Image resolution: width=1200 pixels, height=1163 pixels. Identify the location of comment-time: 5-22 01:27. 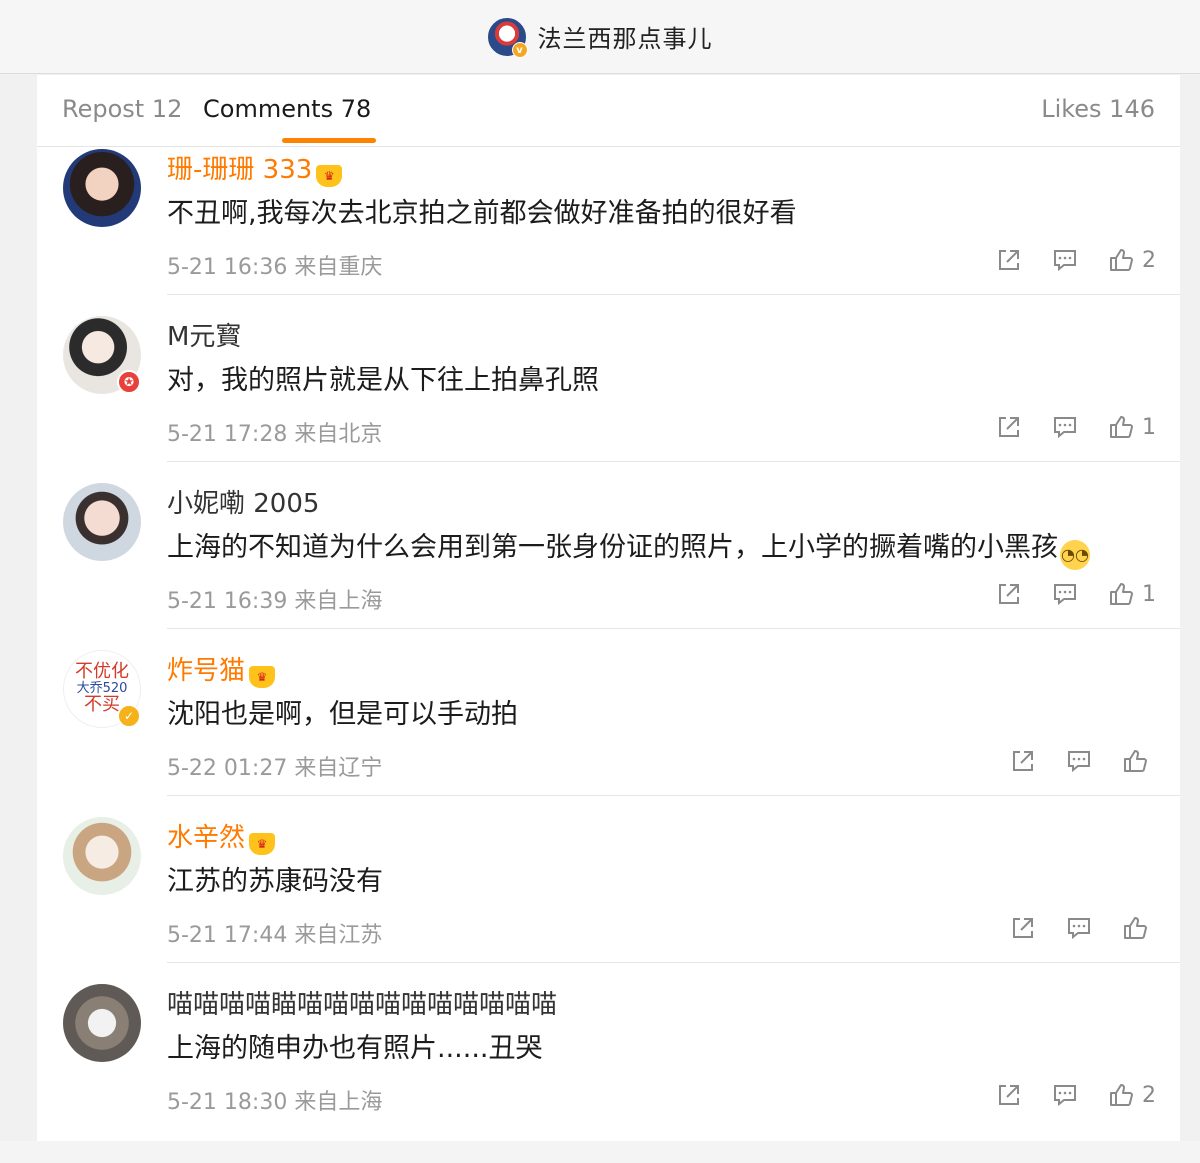
(227, 768).